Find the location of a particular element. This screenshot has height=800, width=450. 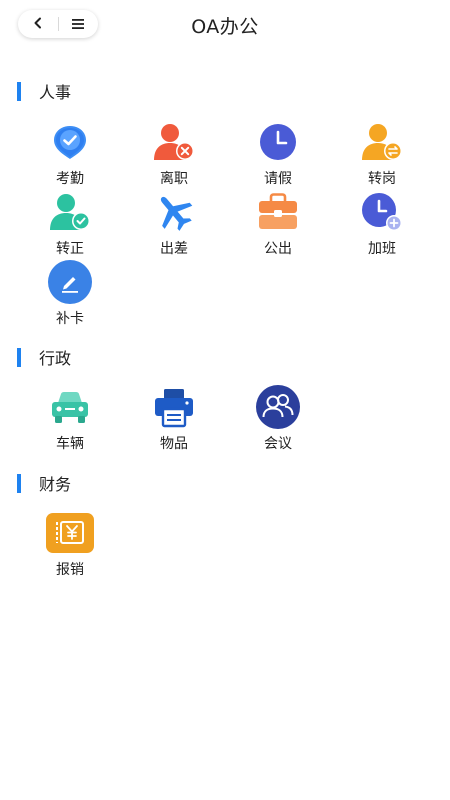

grid-item-vehicle: 车辆 is located at coordinates (70, 420).